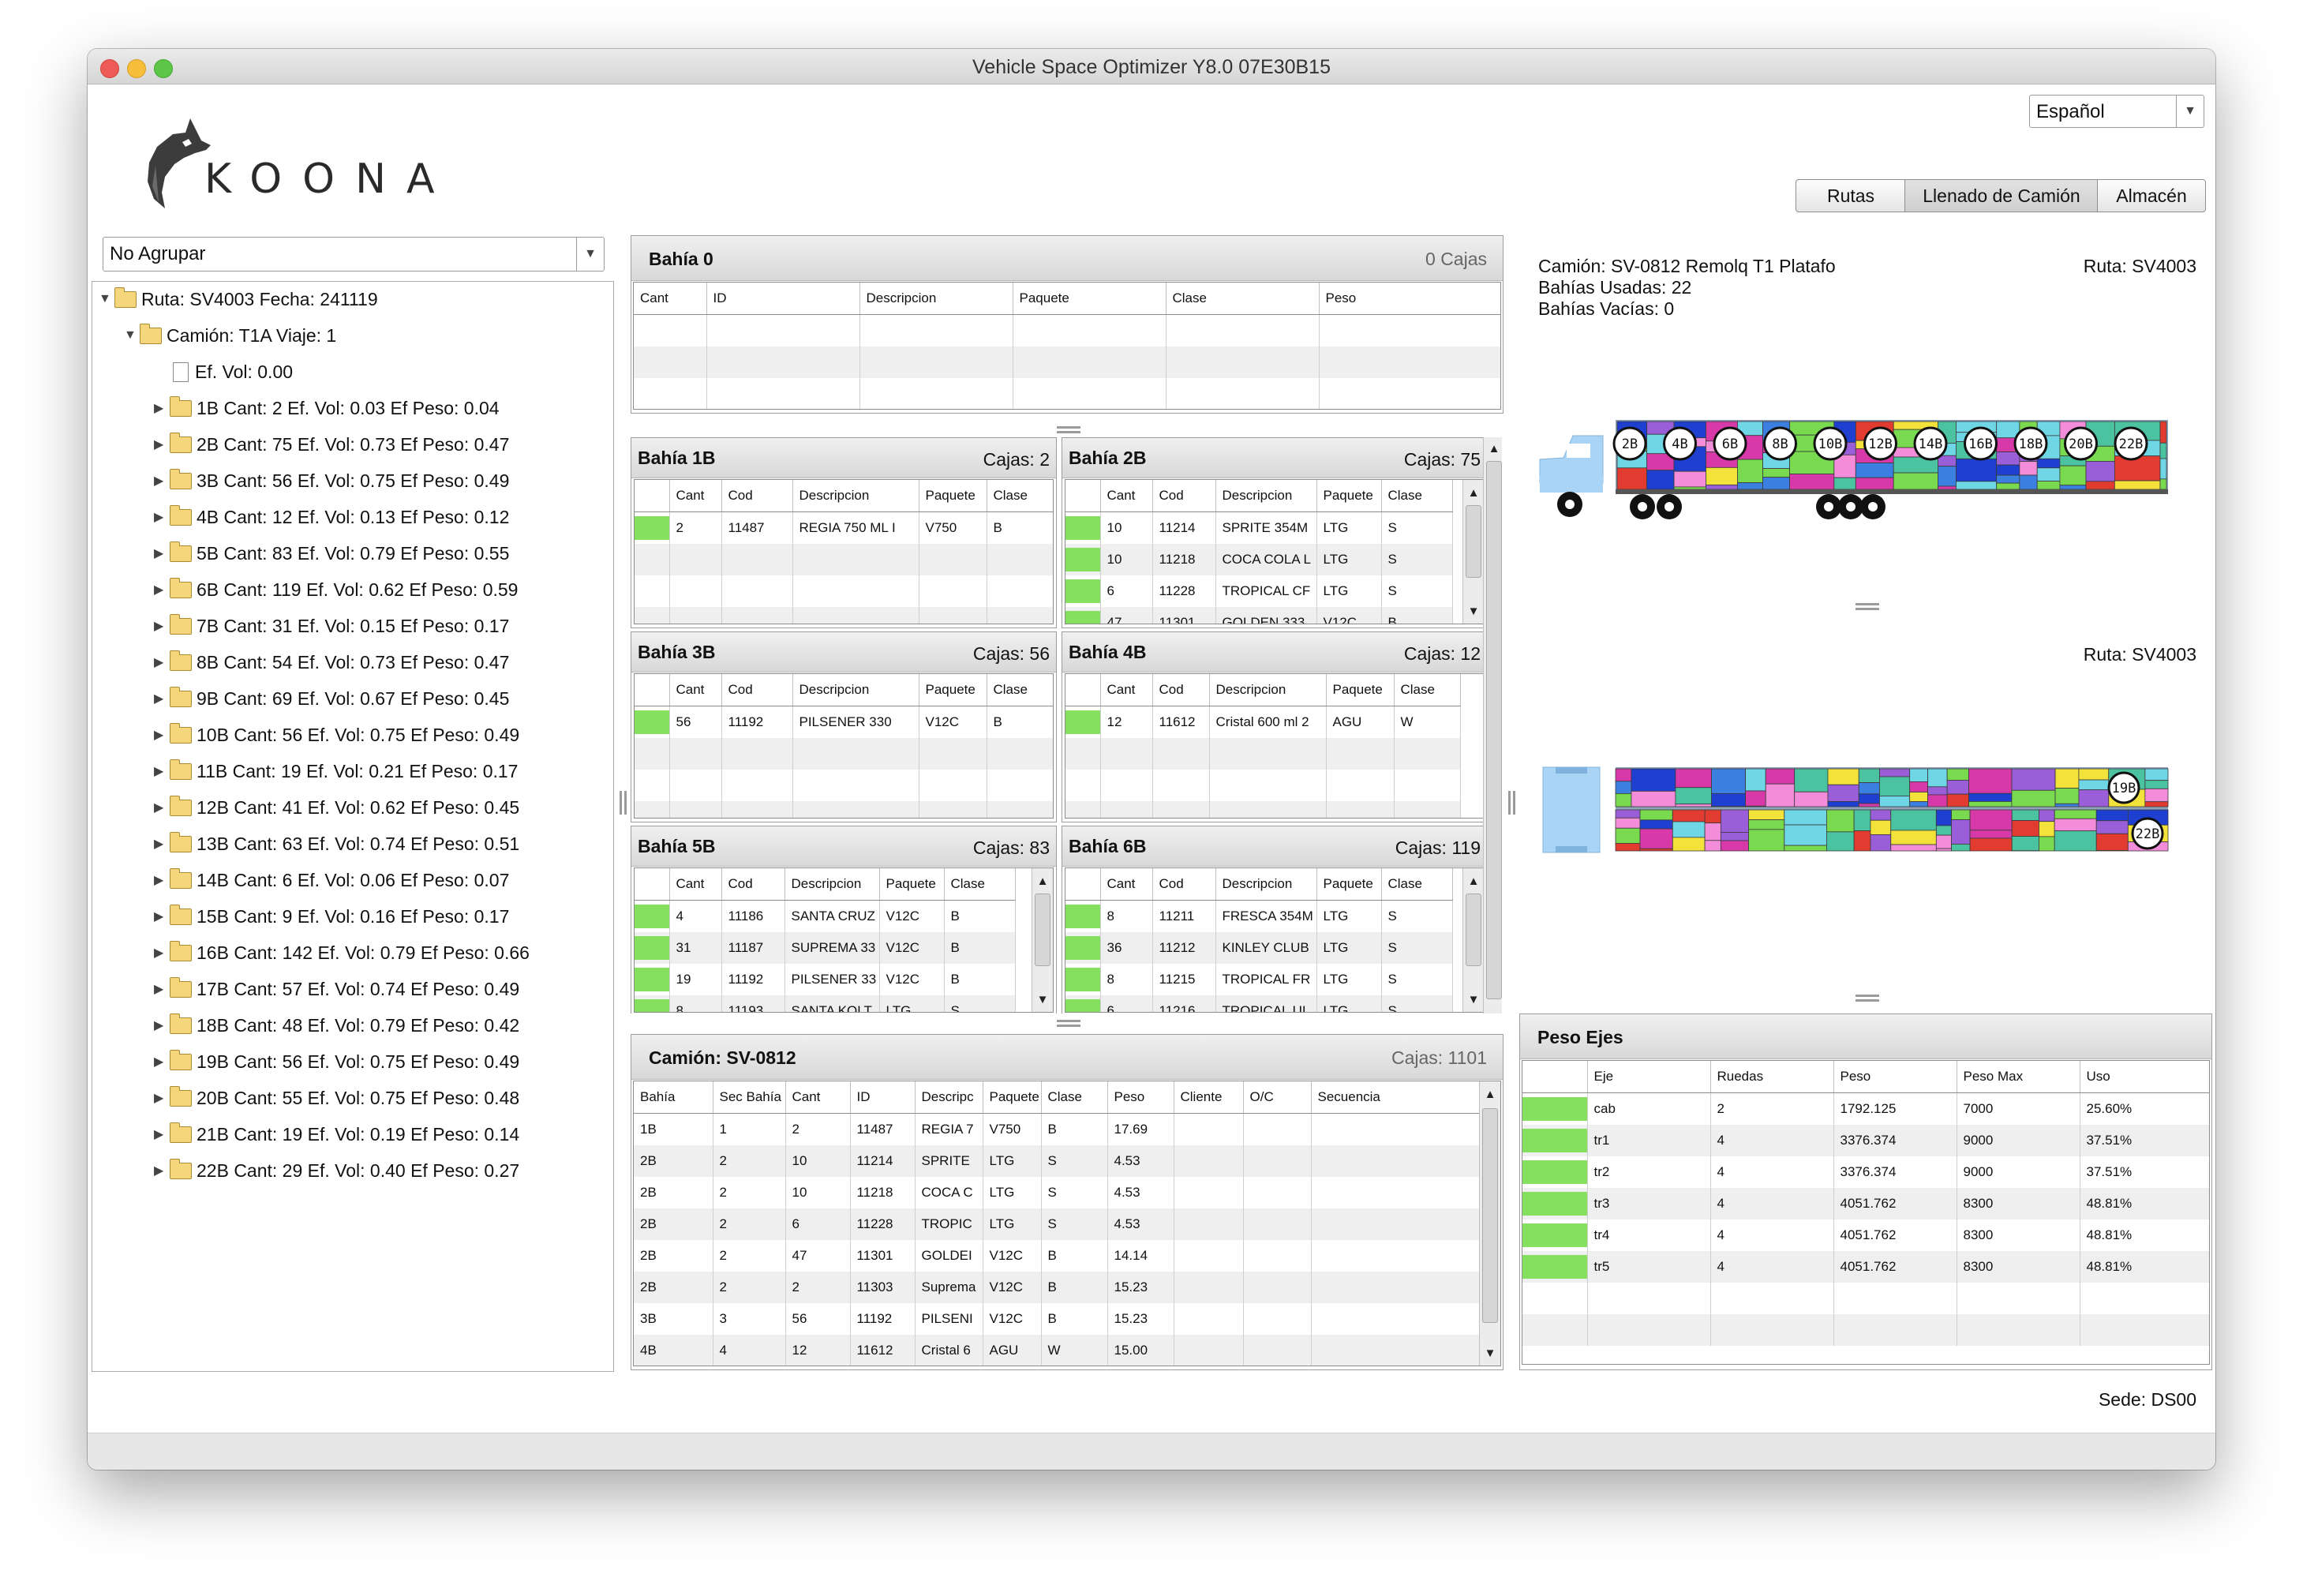 The image size is (2303, 1596). What do you see at coordinates (1864, 475) in the screenshot?
I see `truck-side-view: 2B 4B 6B 8B 10B 12B 14B 16B 18B 20B 22B` at bounding box center [1864, 475].